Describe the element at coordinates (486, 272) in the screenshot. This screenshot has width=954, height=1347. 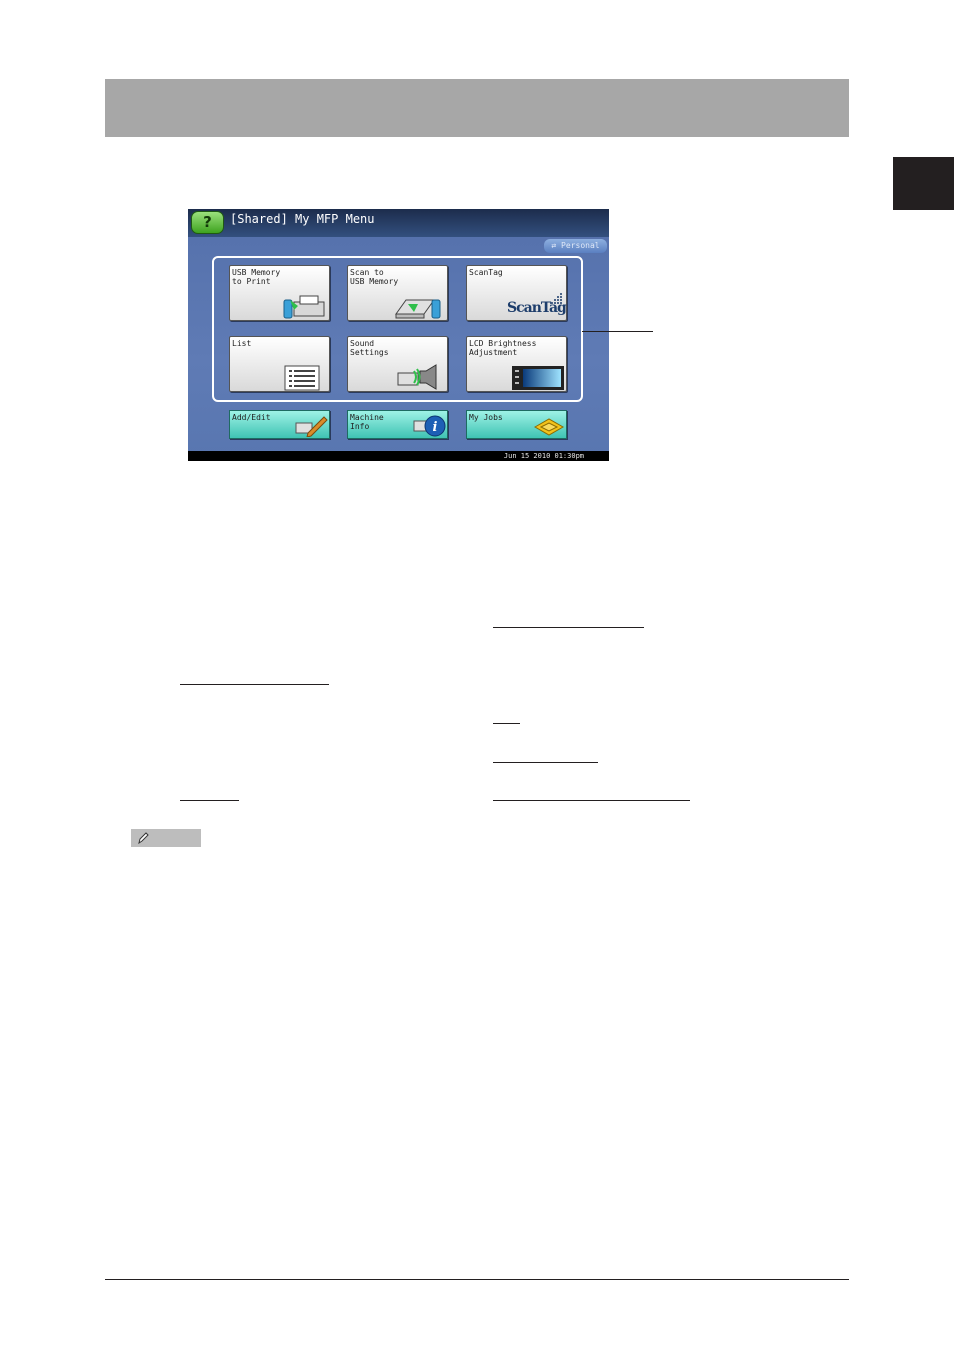
I see `button-label: ScanTag` at that location.